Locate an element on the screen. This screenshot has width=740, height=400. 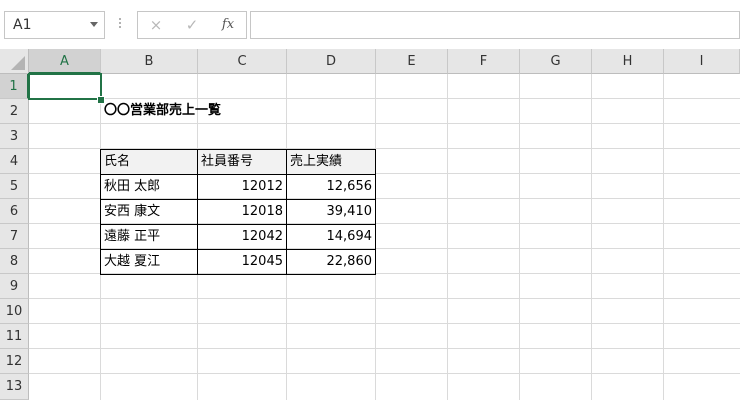
table-header-employee-id: 社員番号 is located at coordinates (242, 162).